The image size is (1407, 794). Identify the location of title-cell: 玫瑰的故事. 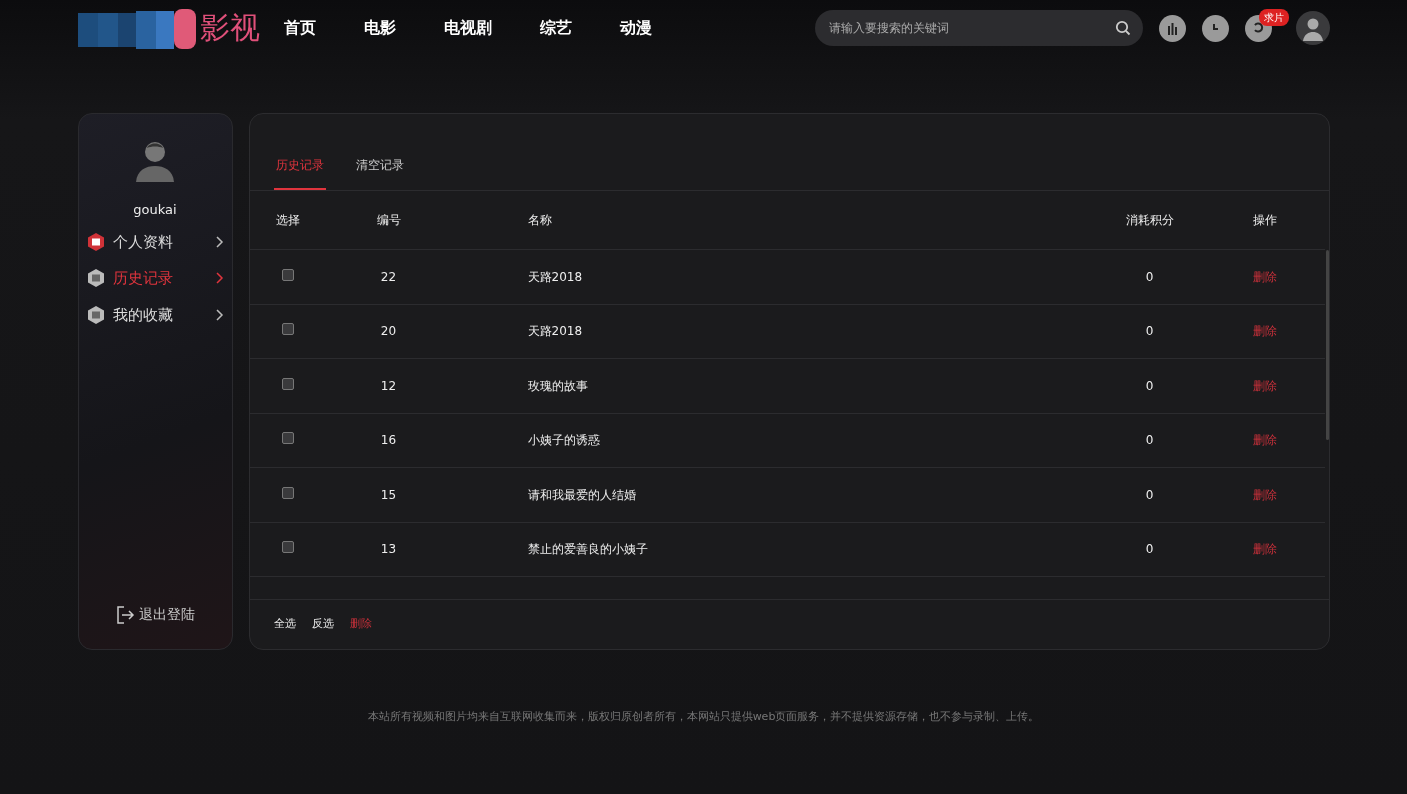
(557, 385).